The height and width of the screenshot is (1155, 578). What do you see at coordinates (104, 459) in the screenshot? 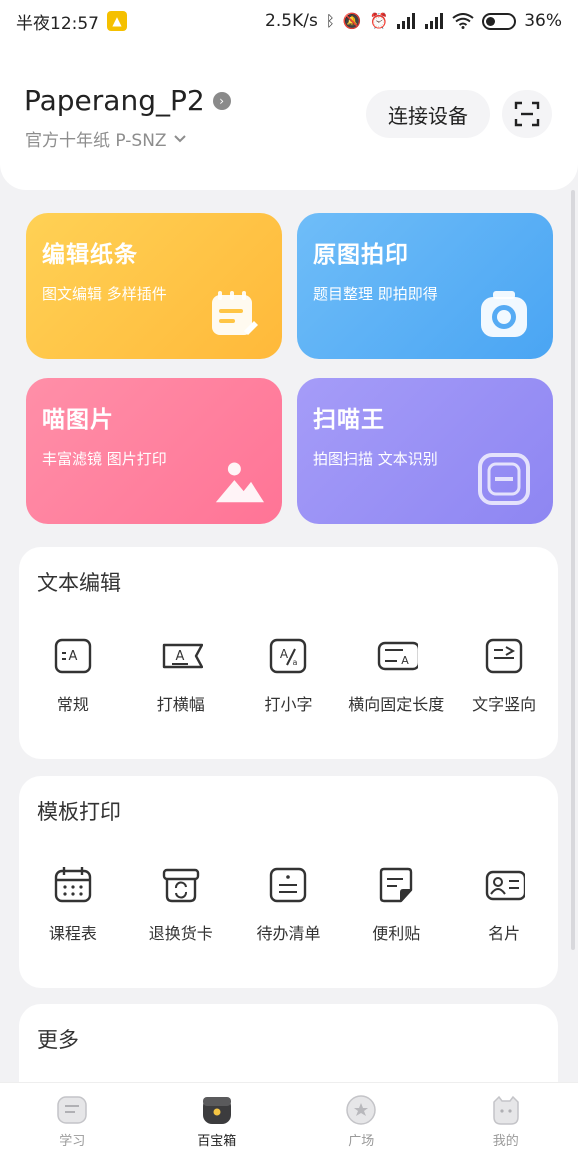
I see `feature-subtitle: 丰富滤镜 图片打印` at bounding box center [104, 459].